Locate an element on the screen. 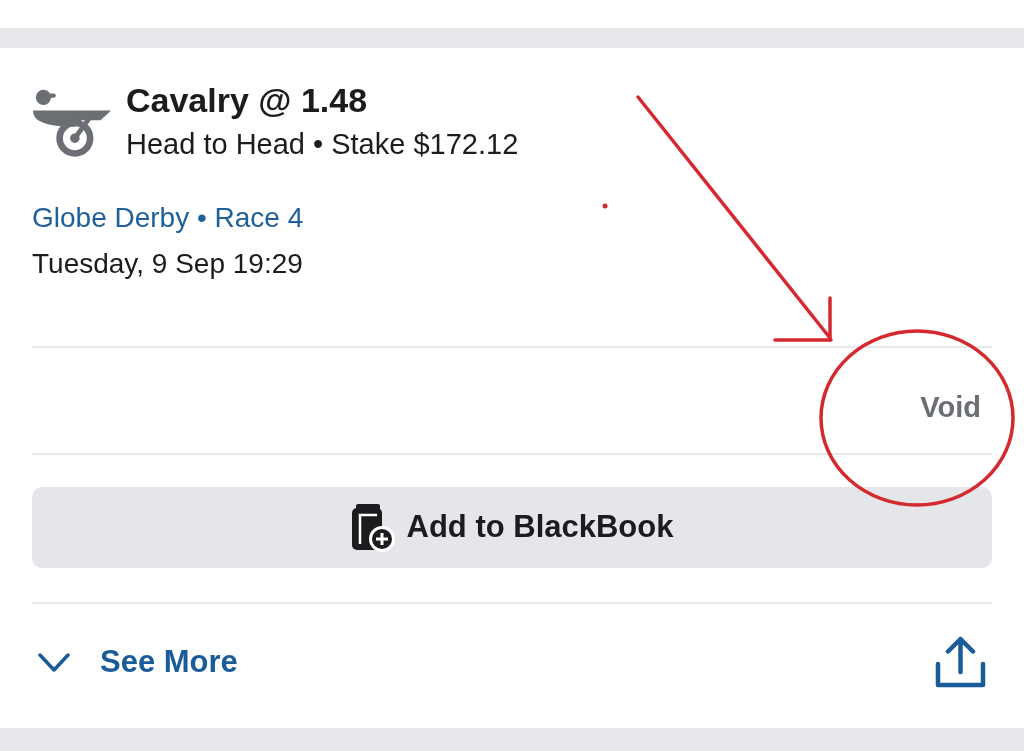  bet-details: Head to Head • Stake $172.12 is located at coordinates (322, 144).